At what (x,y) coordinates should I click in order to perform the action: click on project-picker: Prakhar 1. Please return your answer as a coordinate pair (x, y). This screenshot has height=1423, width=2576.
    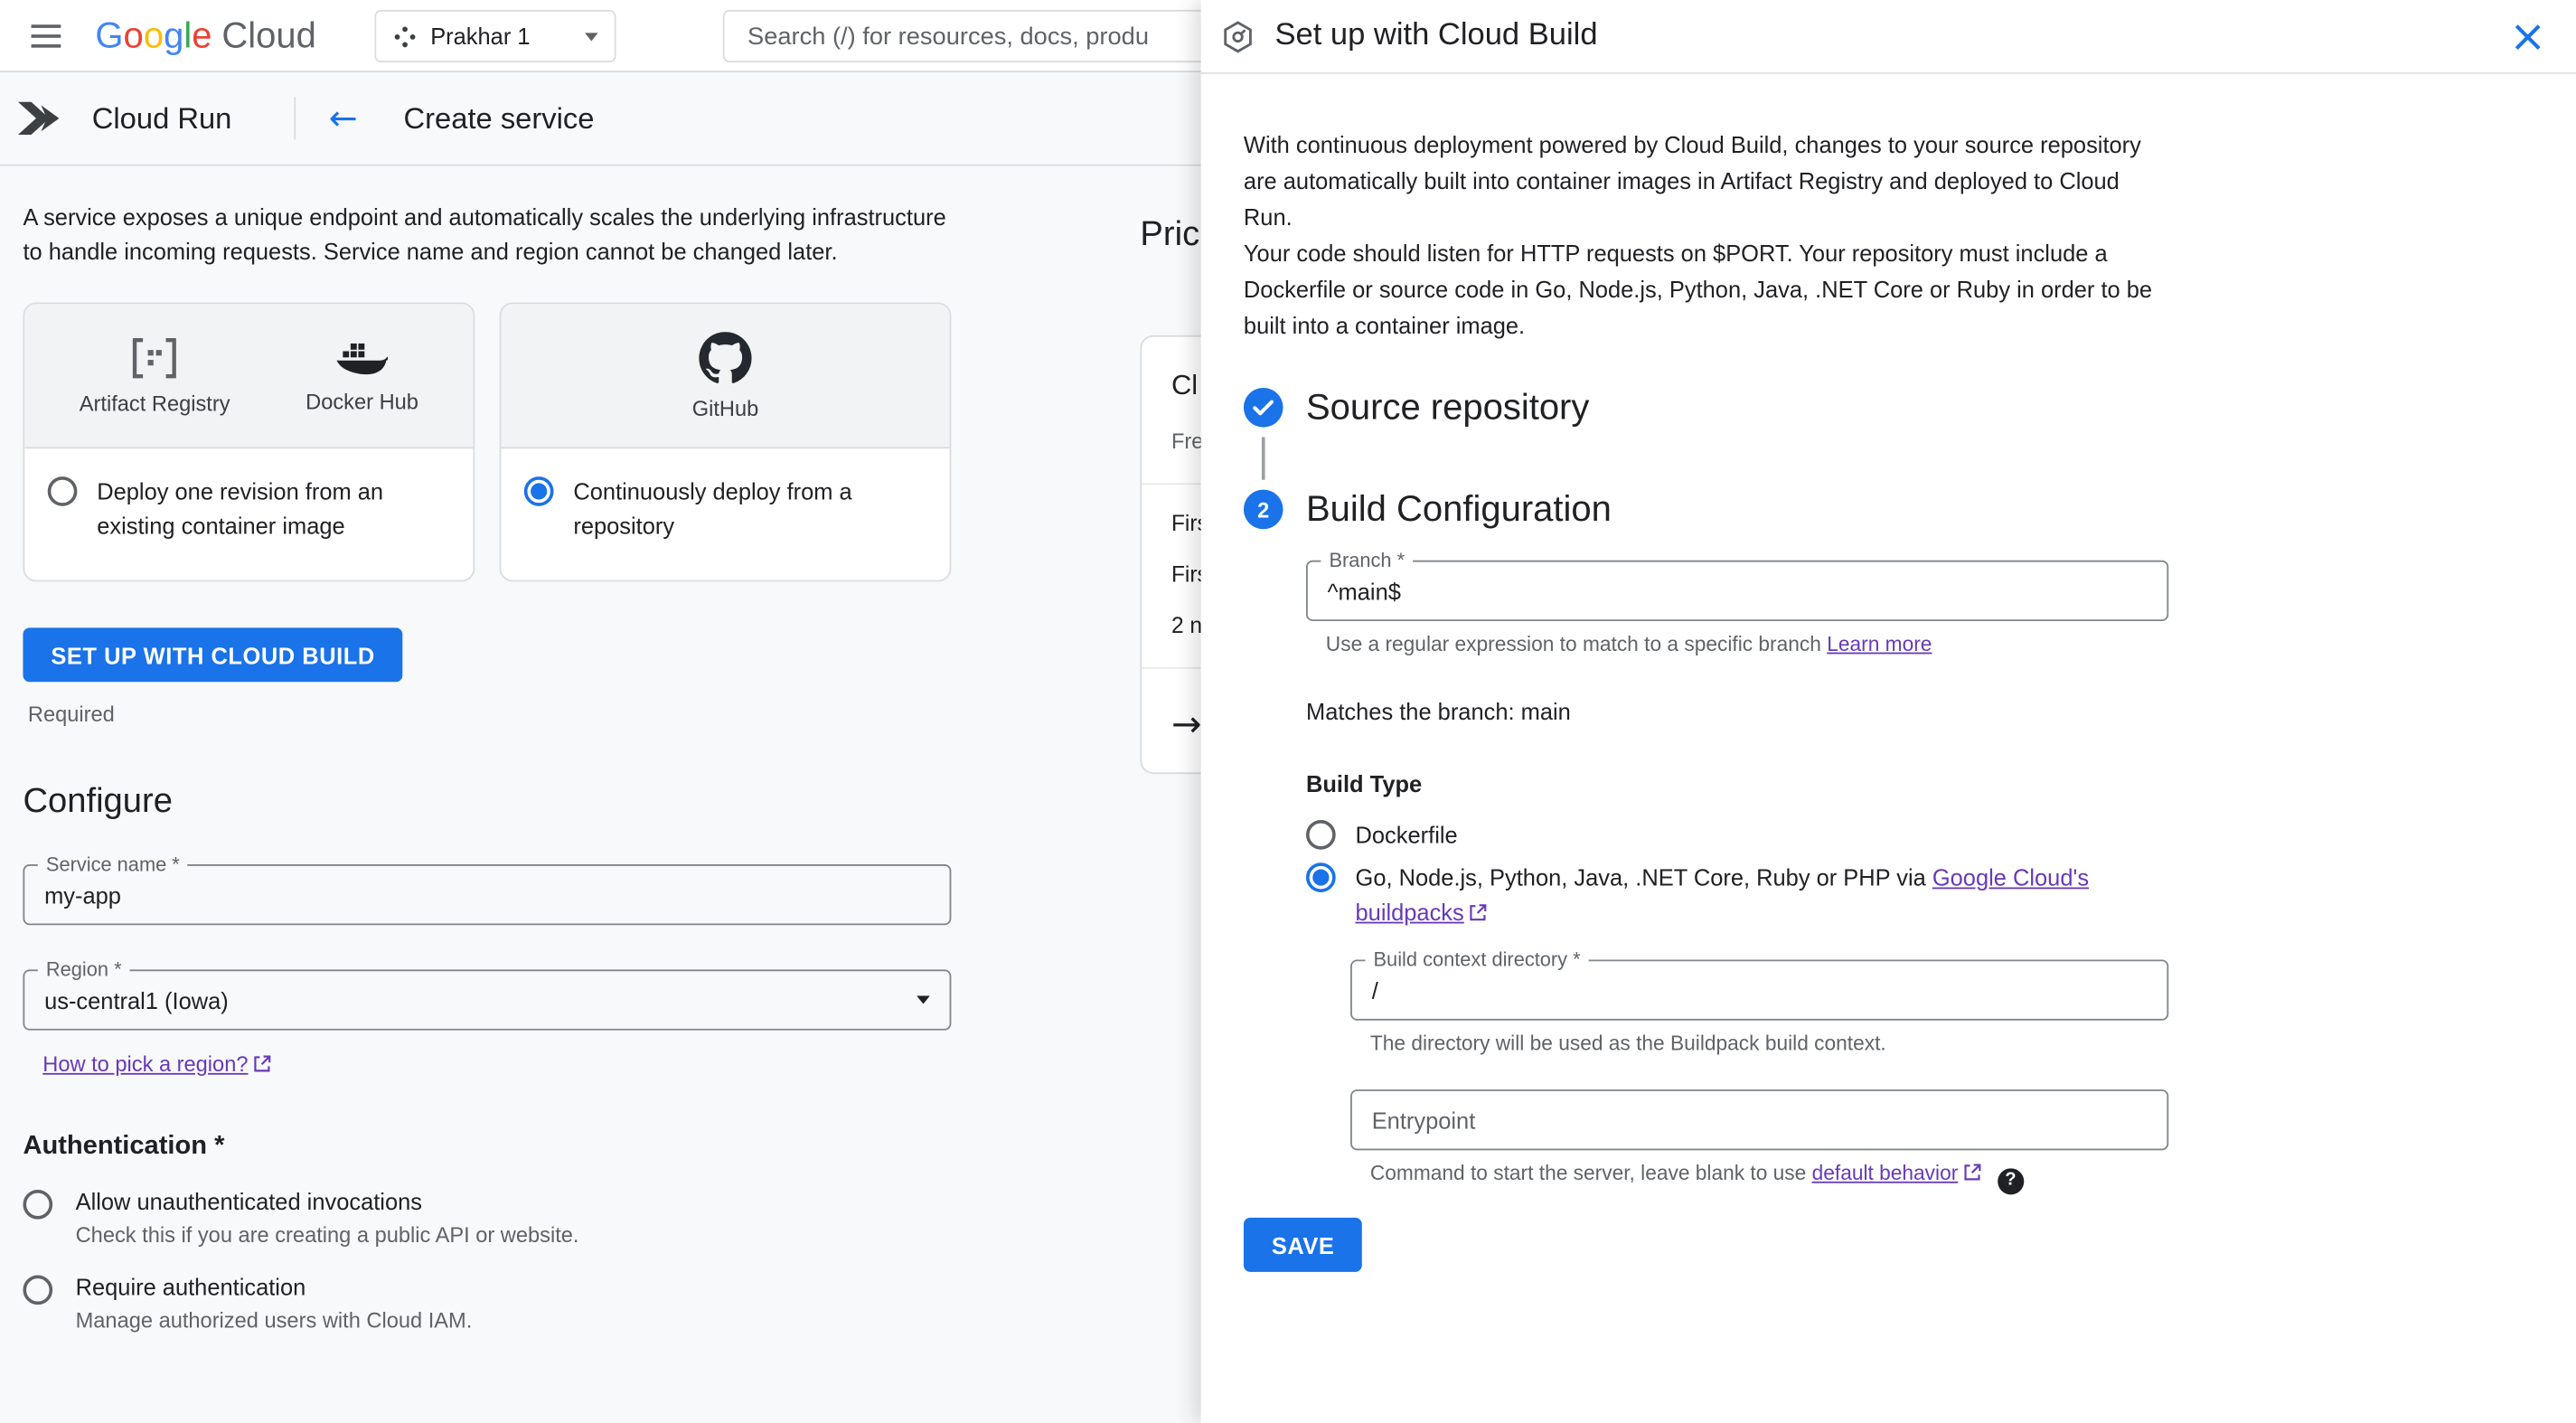
    Looking at the image, I should click on (495, 36).